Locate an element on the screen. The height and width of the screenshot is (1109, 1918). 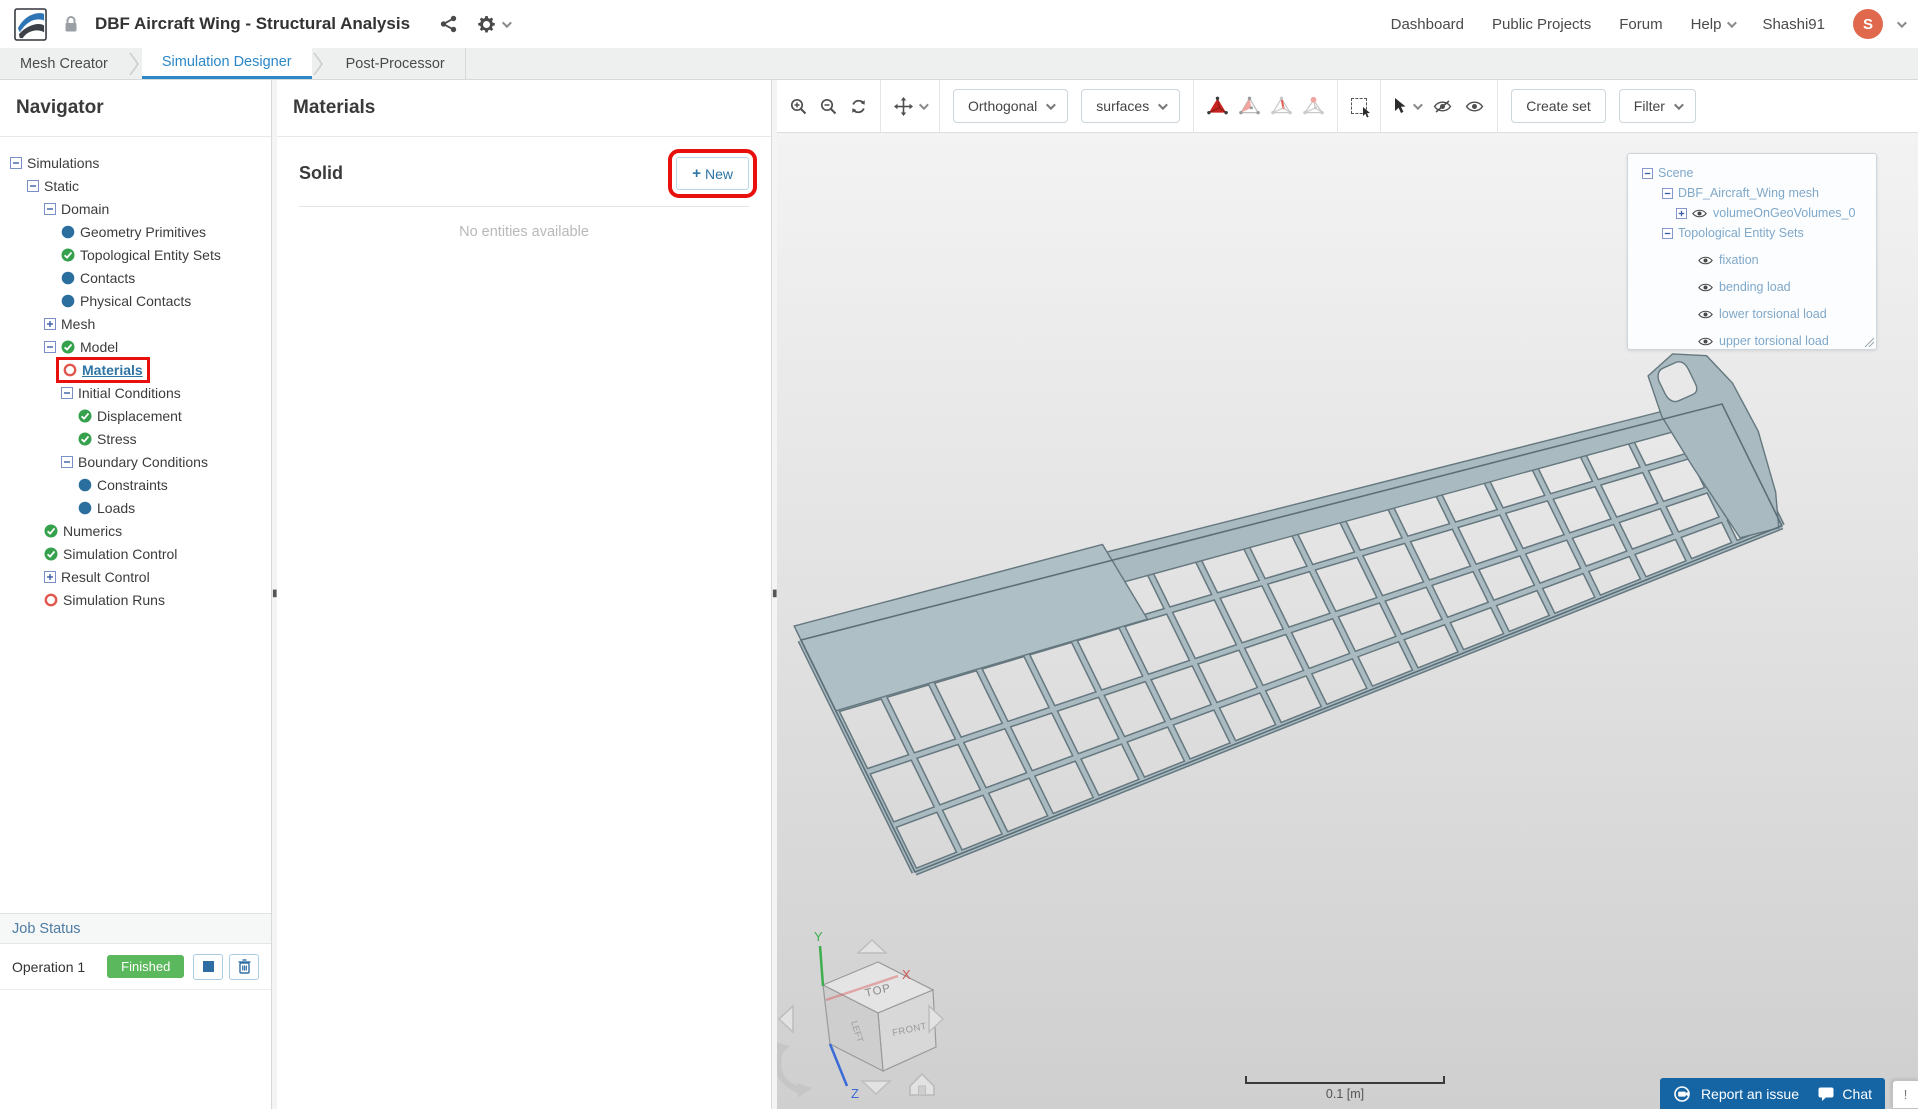
zoom-in-icon is located at coordinates (798, 106).